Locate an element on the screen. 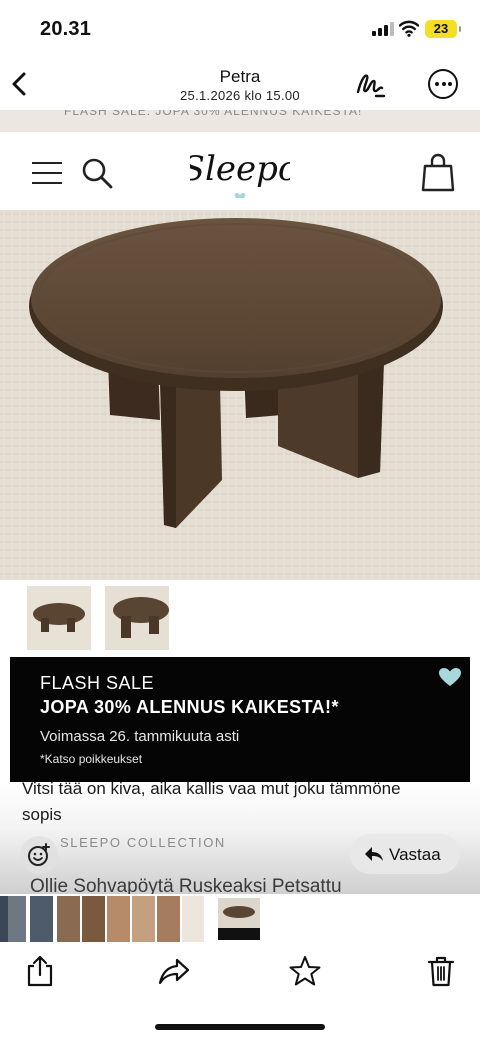 The height and width of the screenshot is (1039, 480). sender-name: Petra is located at coordinates (240, 76).